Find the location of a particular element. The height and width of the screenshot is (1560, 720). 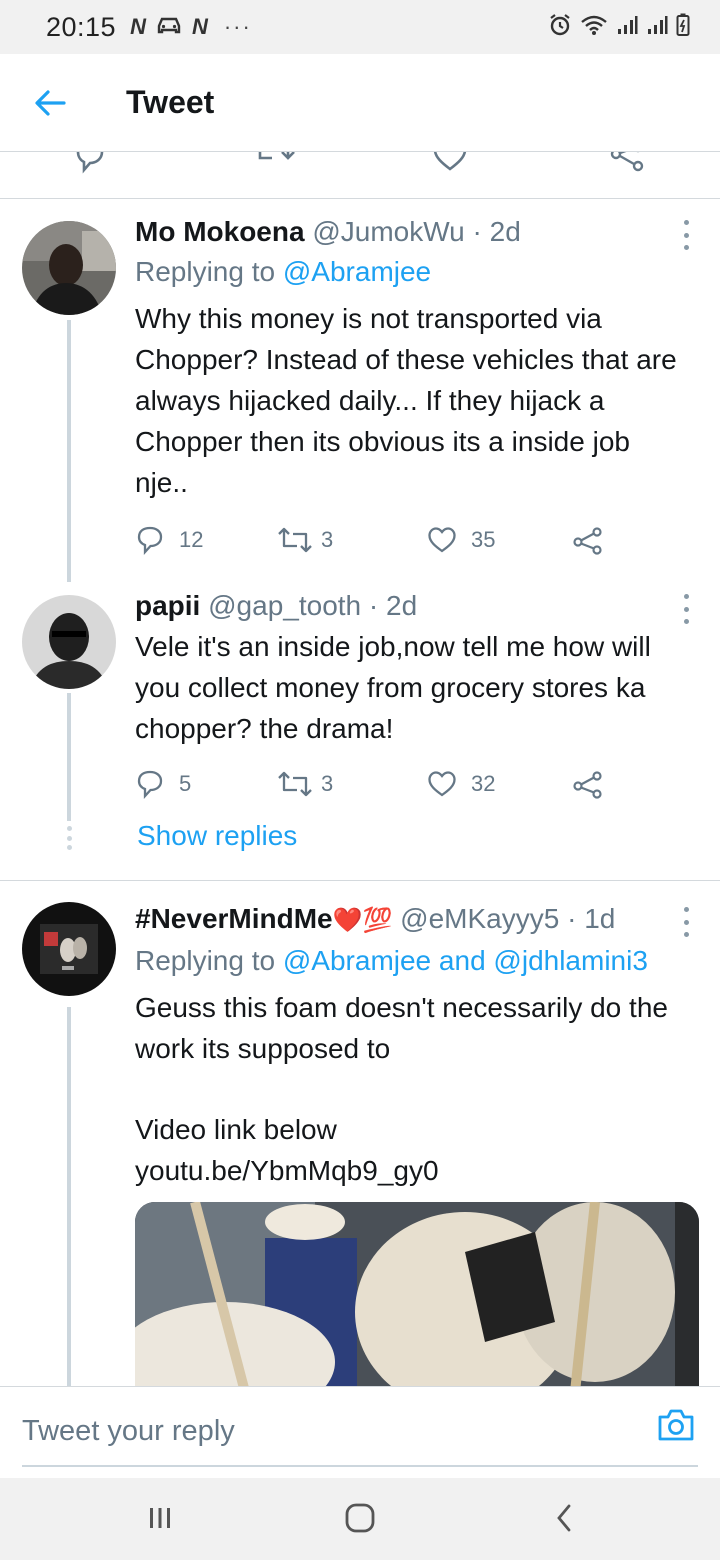

tweet-actions: 12 3 35 is located at coordinates (370, 540).